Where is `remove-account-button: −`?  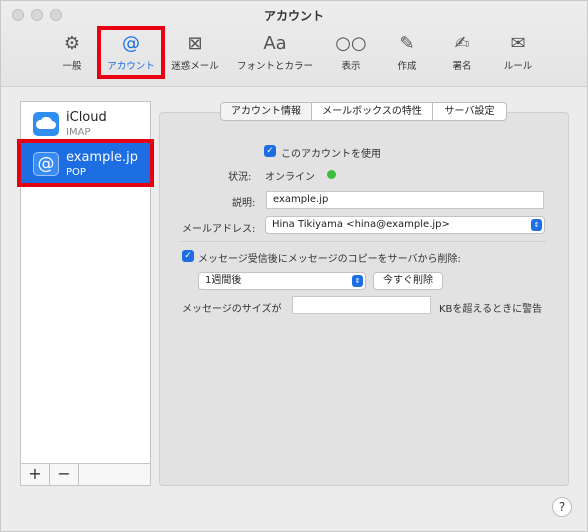 remove-account-button: − is located at coordinates (64, 474).